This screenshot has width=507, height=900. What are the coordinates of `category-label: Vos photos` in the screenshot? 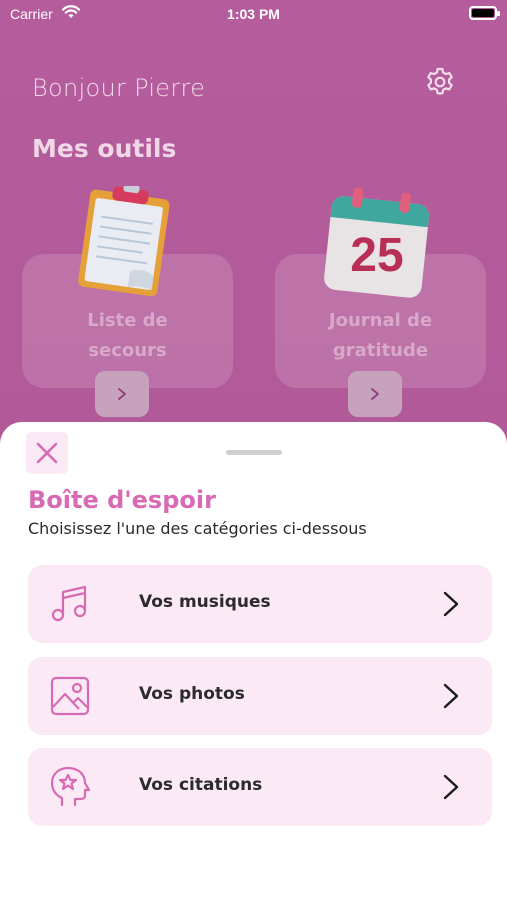 It's located at (192, 694).